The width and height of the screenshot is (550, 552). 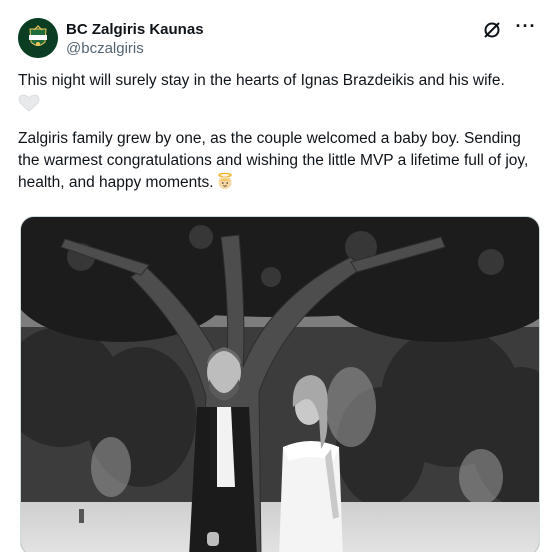 I want to click on white-heart-icon, so click(x=29, y=103).